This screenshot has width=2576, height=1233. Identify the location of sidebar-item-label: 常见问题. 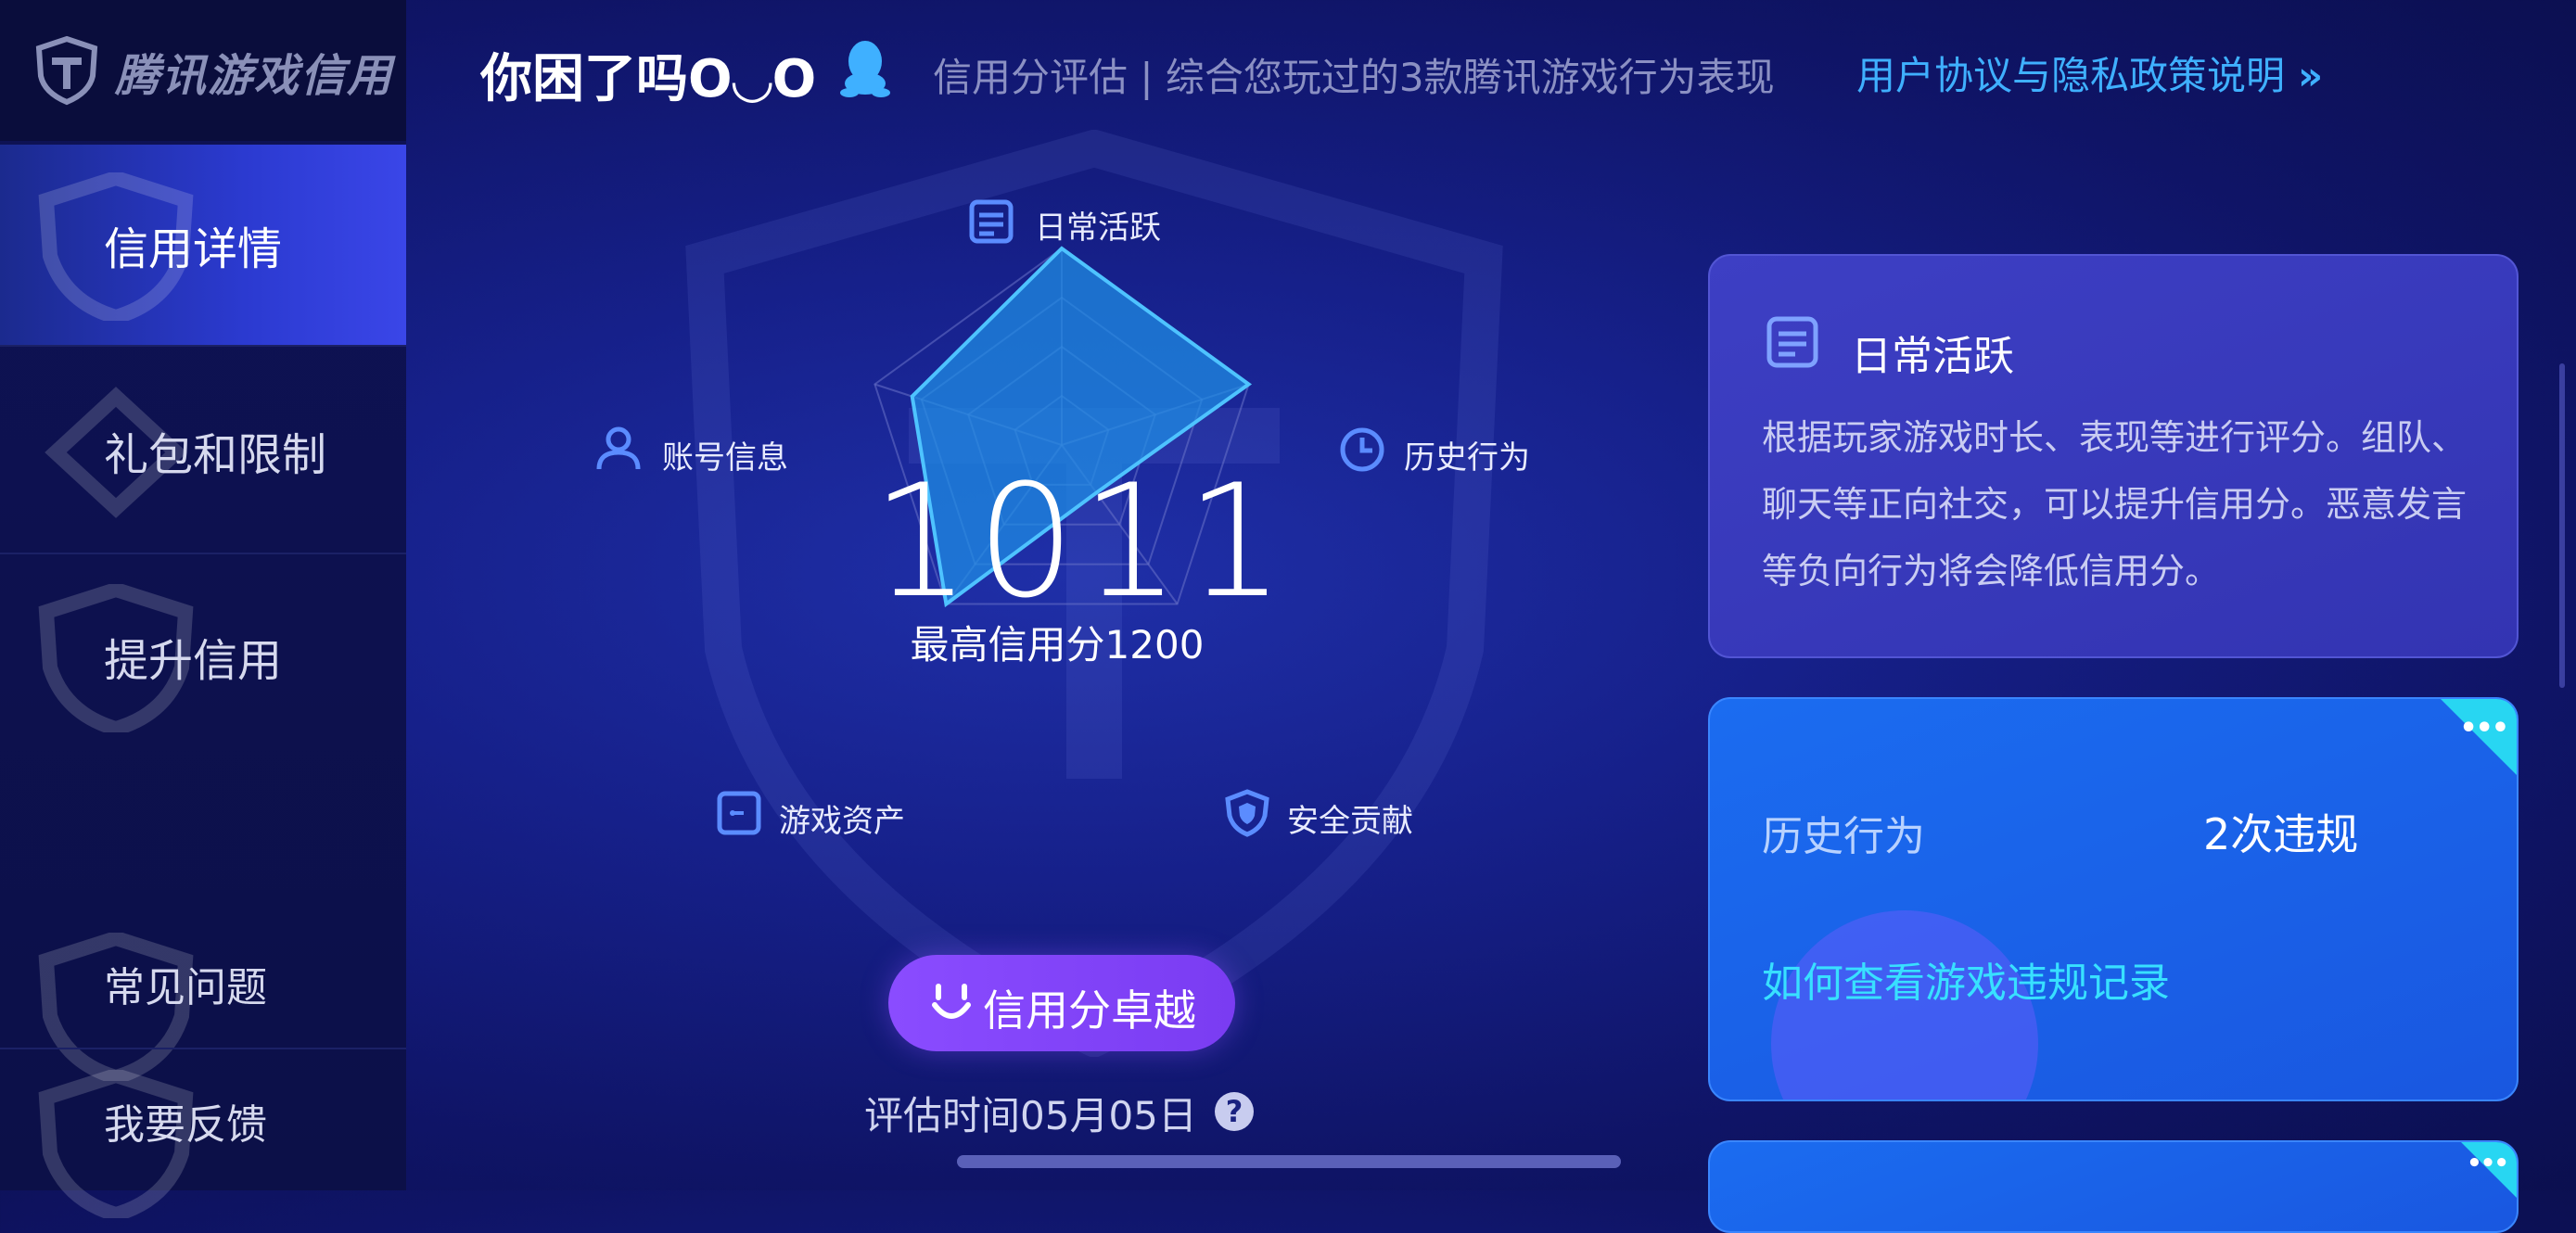
(186, 987).